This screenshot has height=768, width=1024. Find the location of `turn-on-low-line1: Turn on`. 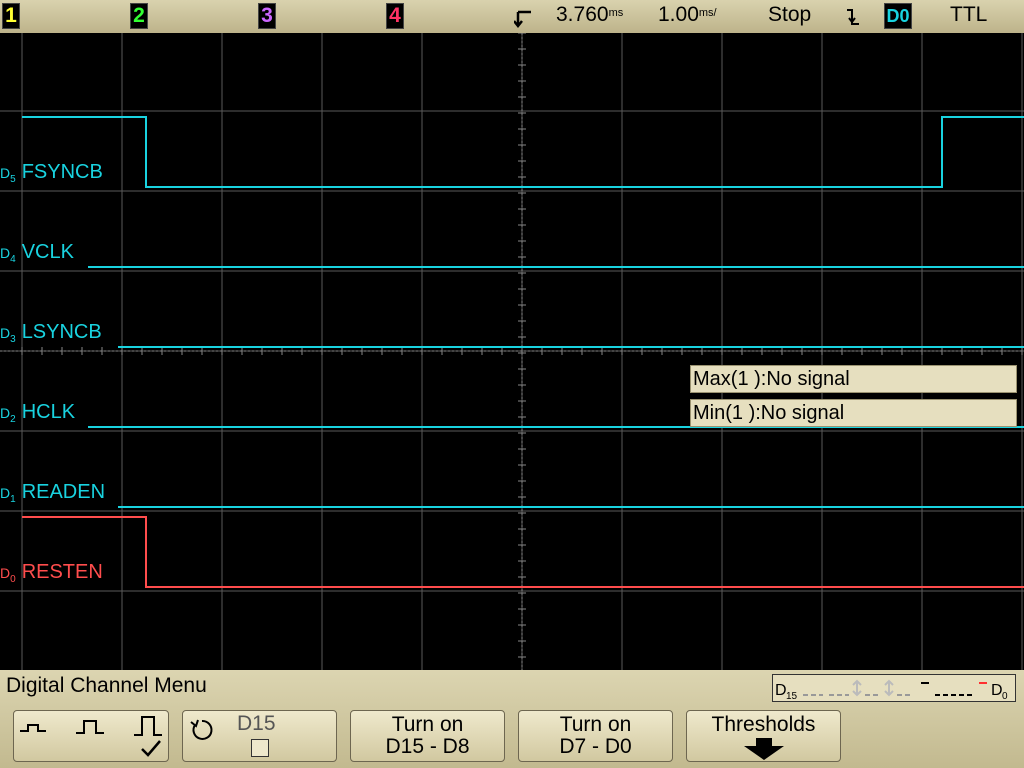

turn-on-low-line1: Turn on is located at coordinates (595, 724).